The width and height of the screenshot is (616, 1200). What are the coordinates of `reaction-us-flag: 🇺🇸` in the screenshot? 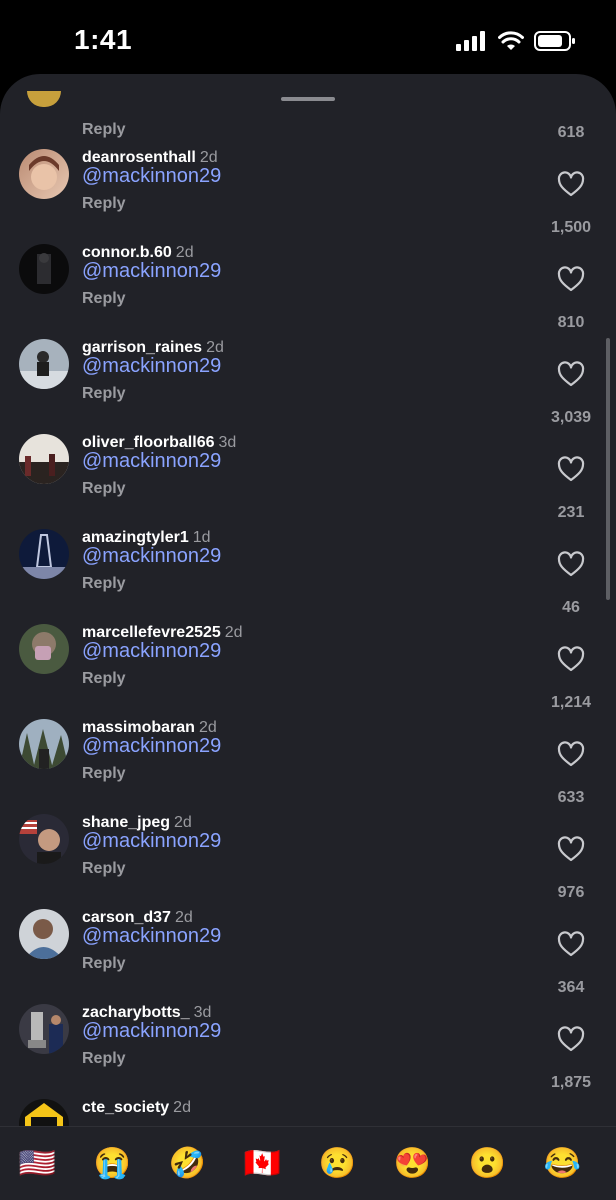 It's located at (37, 1164).